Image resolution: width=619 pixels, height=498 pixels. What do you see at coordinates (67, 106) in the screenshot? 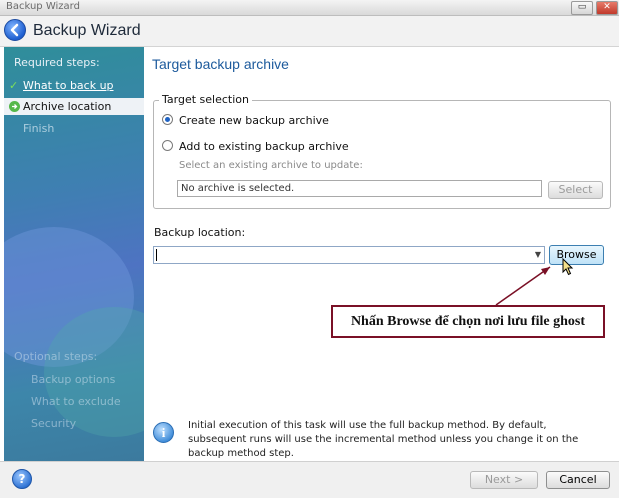
I see `step-archive-location-label: Archive location` at bounding box center [67, 106].